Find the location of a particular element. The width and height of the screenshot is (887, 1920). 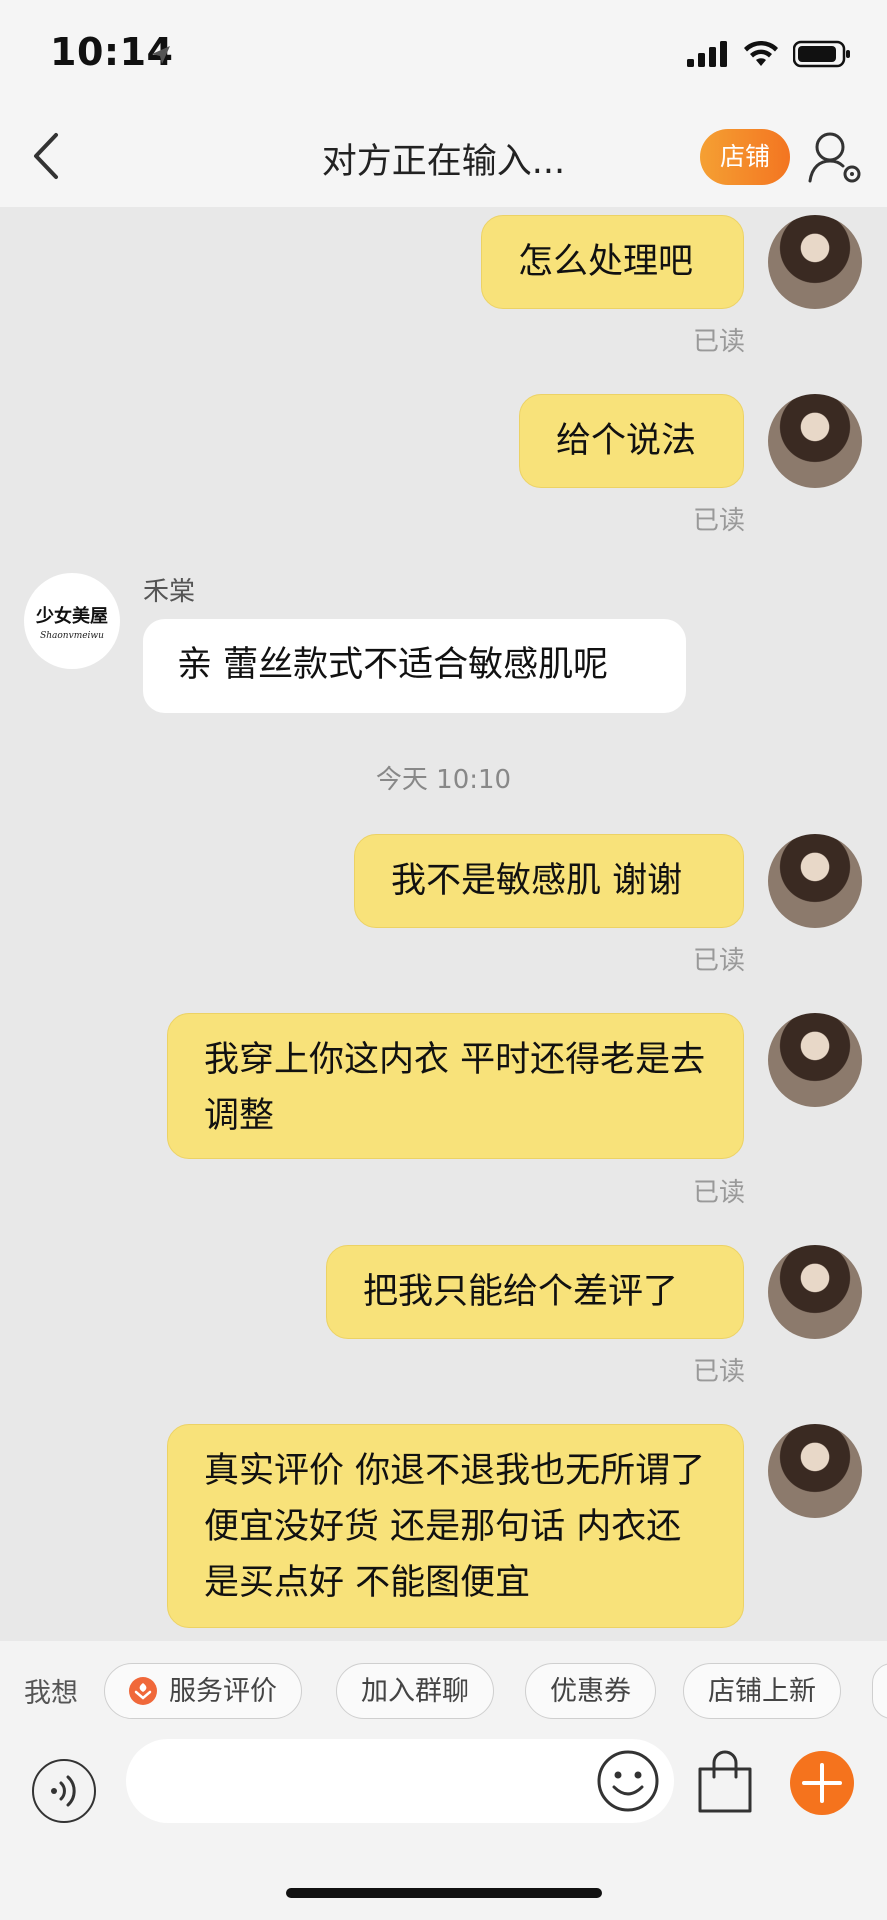

chip-label: 店铺上新 is located at coordinates (762, 1691).